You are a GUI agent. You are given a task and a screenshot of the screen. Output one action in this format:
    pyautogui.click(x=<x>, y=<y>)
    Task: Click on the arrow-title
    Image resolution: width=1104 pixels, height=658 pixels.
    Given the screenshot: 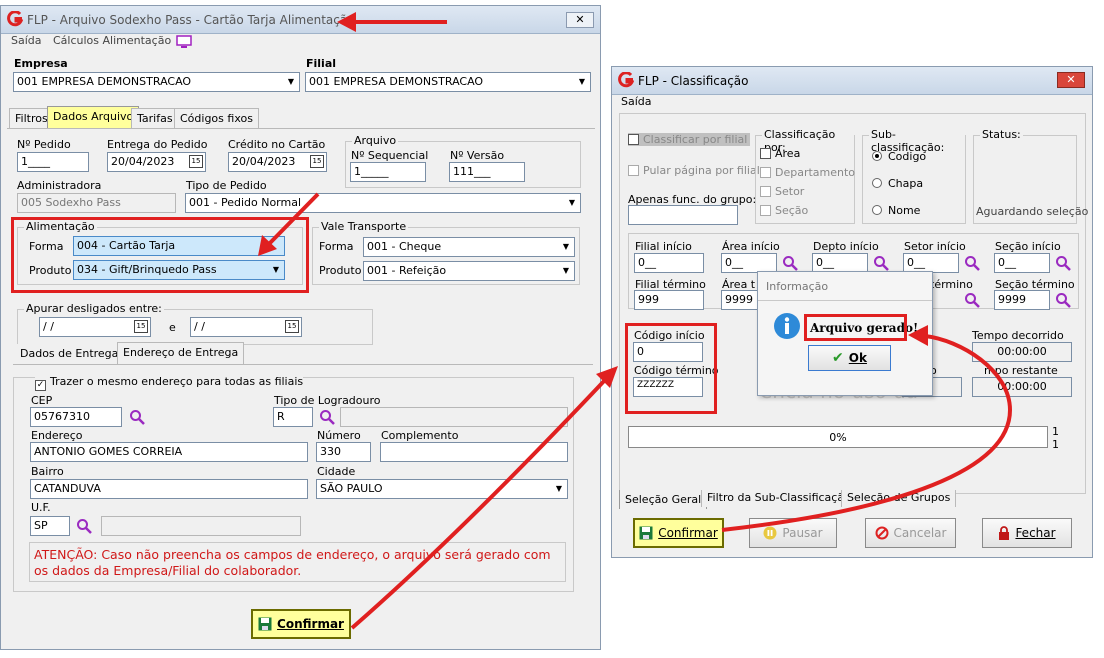 What is the action you would take?
    pyautogui.click(x=392, y=22)
    